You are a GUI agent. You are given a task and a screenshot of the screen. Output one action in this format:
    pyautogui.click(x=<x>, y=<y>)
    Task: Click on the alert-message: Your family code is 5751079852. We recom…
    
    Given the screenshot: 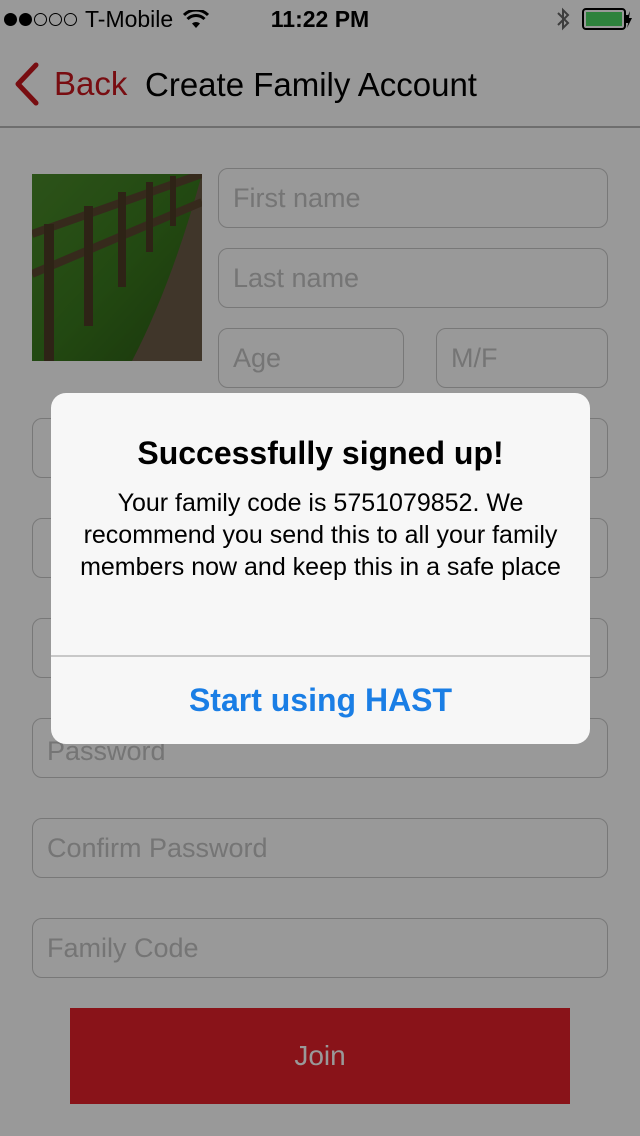 What is the action you would take?
    pyautogui.click(x=320, y=535)
    